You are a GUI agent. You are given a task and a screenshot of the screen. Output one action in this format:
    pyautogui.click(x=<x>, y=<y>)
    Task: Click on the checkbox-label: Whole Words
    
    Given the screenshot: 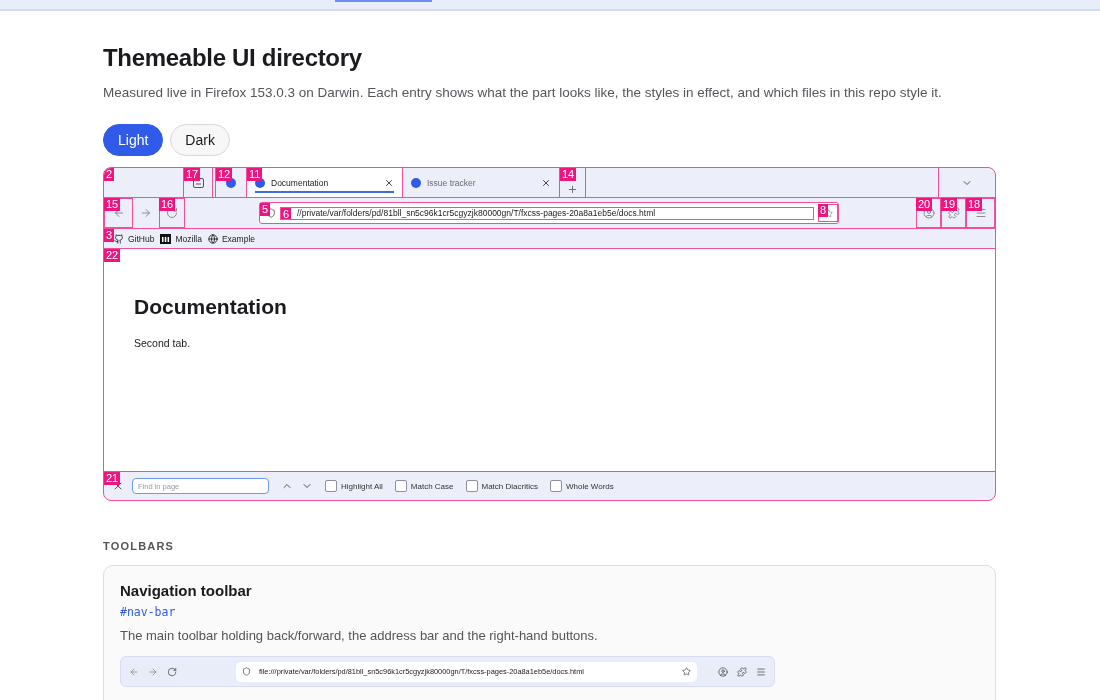 What is the action you would take?
    pyautogui.click(x=589, y=486)
    